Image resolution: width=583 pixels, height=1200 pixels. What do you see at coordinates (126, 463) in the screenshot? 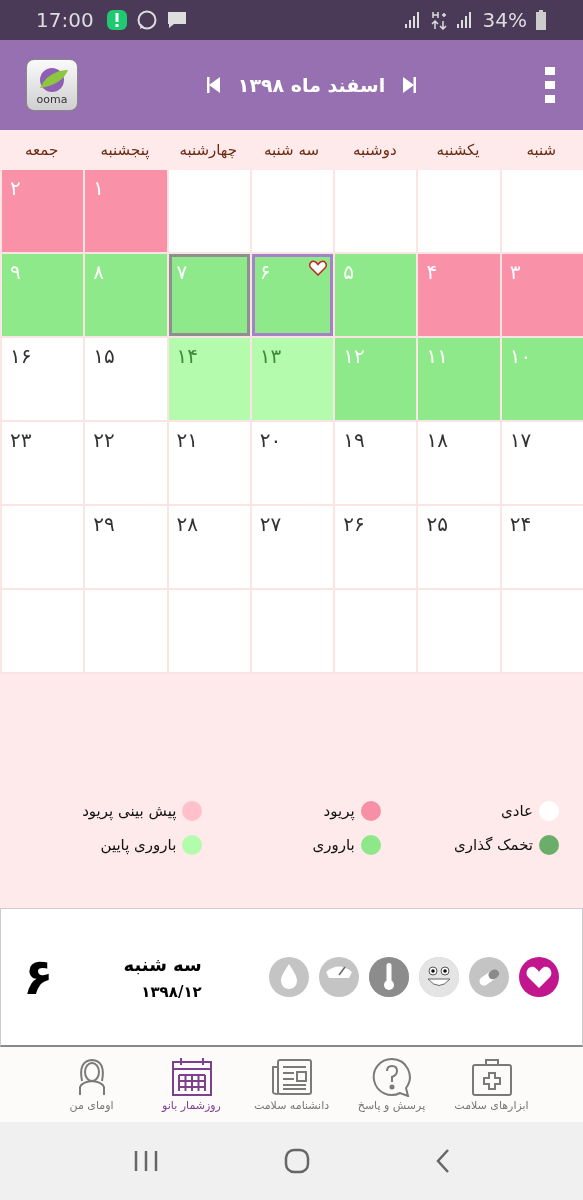
I see `calendar-cell: ۲۲` at bounding box center [126, 463].